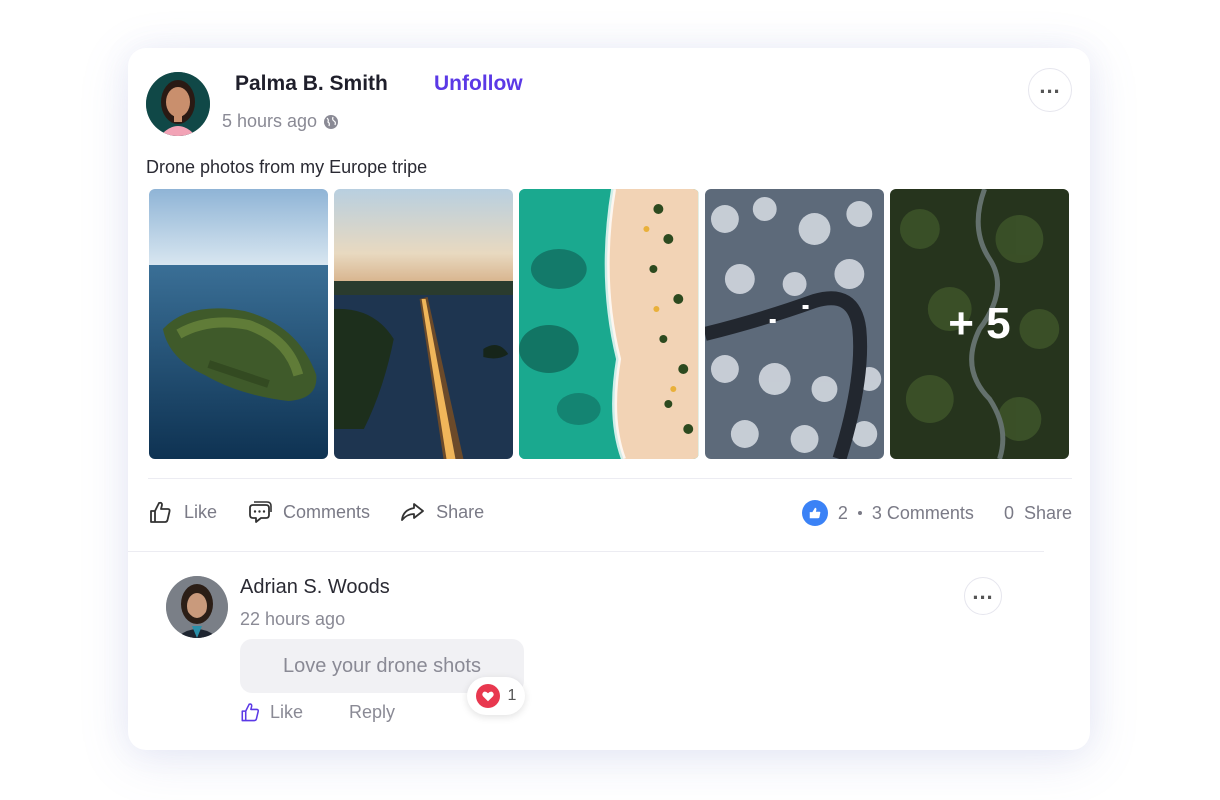 The image size is (1220, 800). I want to click on photo-beach, so click(609, 324).